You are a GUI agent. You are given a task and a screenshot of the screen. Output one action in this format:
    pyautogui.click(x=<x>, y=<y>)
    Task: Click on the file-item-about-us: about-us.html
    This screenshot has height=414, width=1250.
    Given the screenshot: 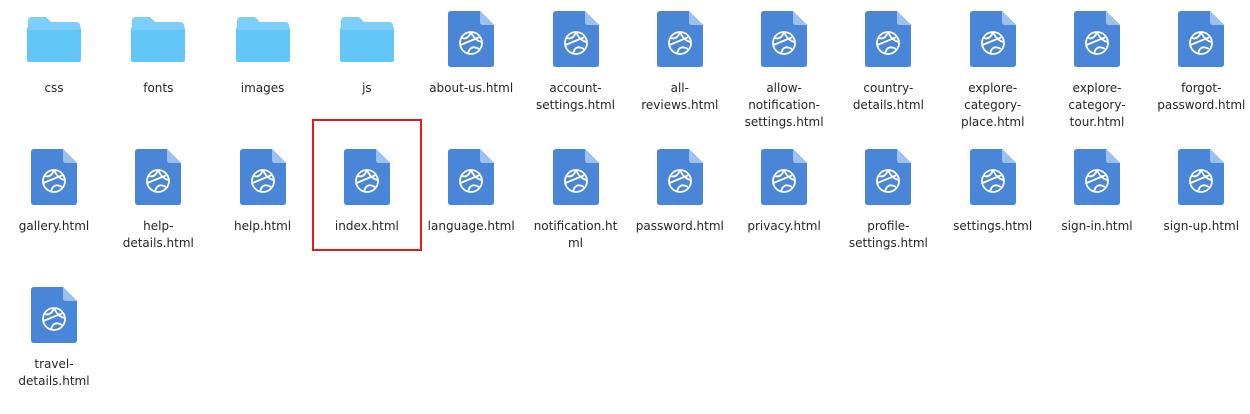 What is the action you would take?
    pyautogui.click(x=471, y=50)
    